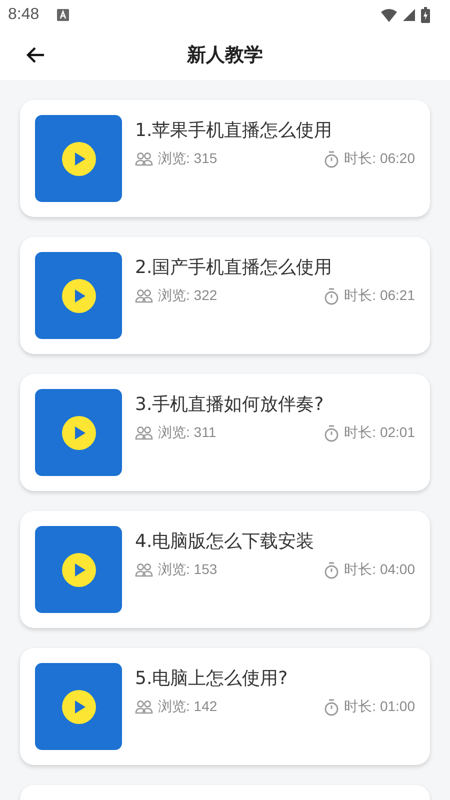 The height and width of the screenshot is (800, 450). What do you see at coordinates (225, 158) in the screenshot?
I see `lesson-card: 1.苹果手机直播怎么使用 浏览: 315 时长: 06:20` at bounding box center [225, 158].